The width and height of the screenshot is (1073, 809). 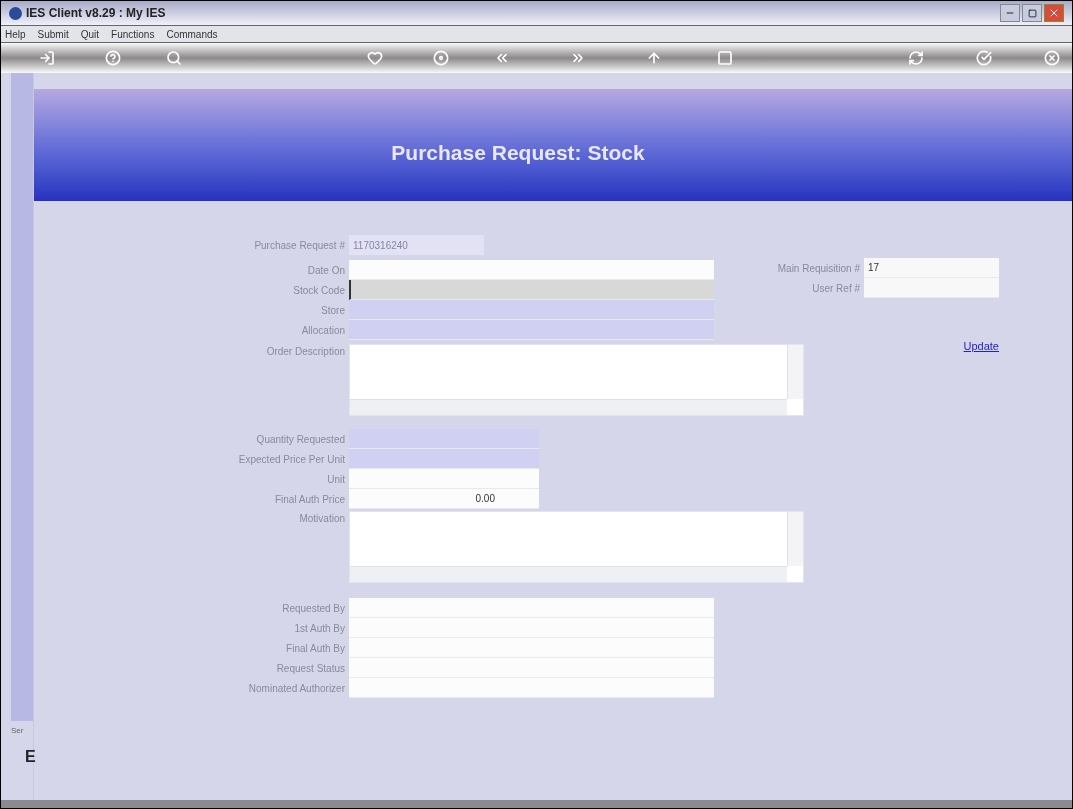 What do you see at coordinates (47, 58) in the screenshot?
I see `login-icon` at bounding box center [47, 58].